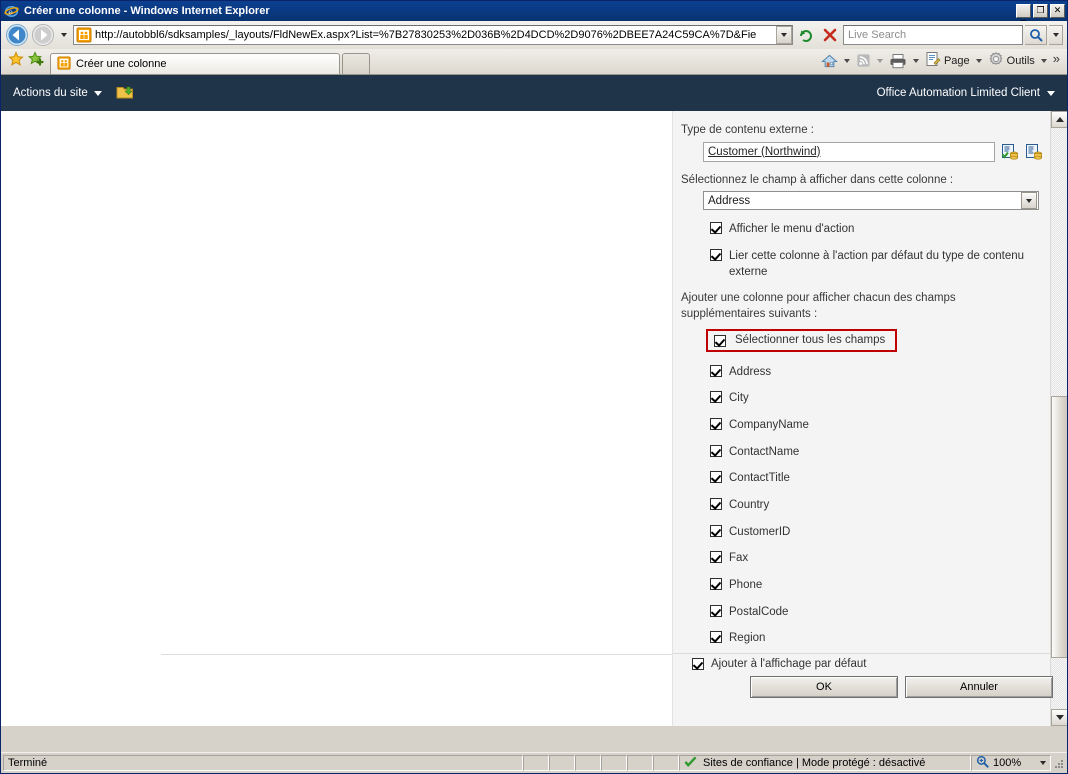  I want to click on search-input: Live Search, so click(933, 35).